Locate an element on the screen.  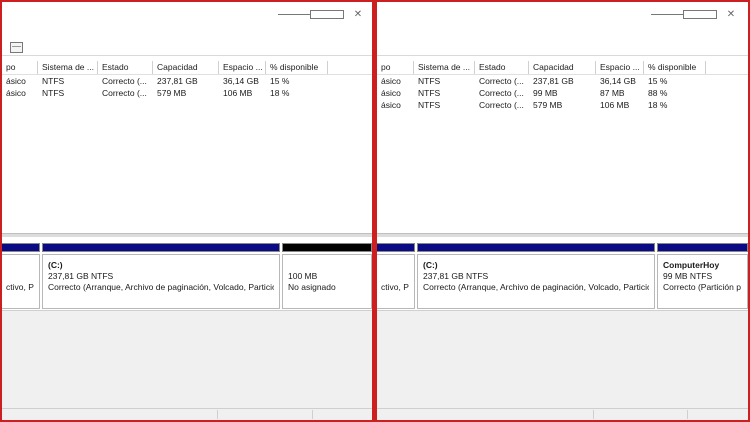
minimize-icon is located at coordinates (294, 14).